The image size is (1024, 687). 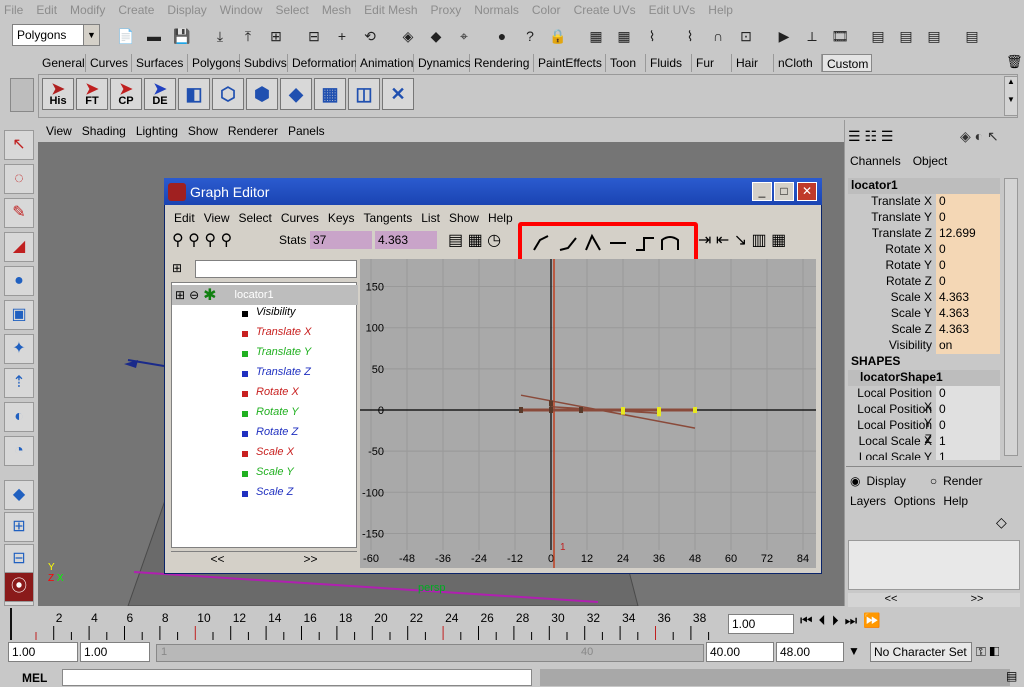 What do you see at coordinates (283, 352) in the screenshot?
I see `channel-item: Translate Y` at bounding box center [283, 352].